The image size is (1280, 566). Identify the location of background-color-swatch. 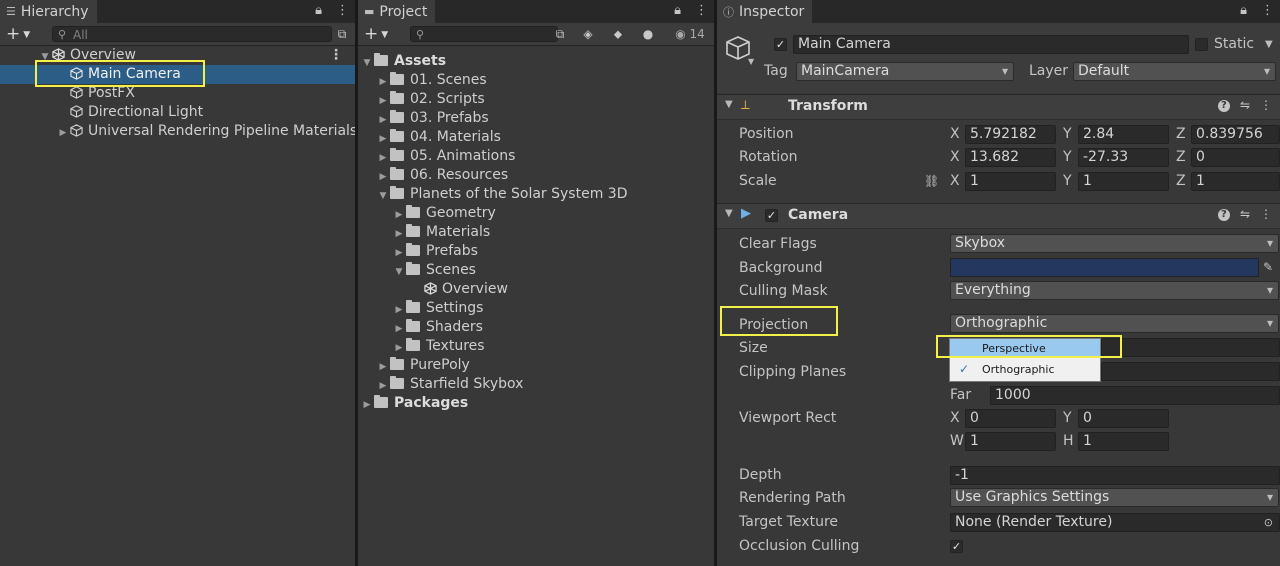
(1104, 267).